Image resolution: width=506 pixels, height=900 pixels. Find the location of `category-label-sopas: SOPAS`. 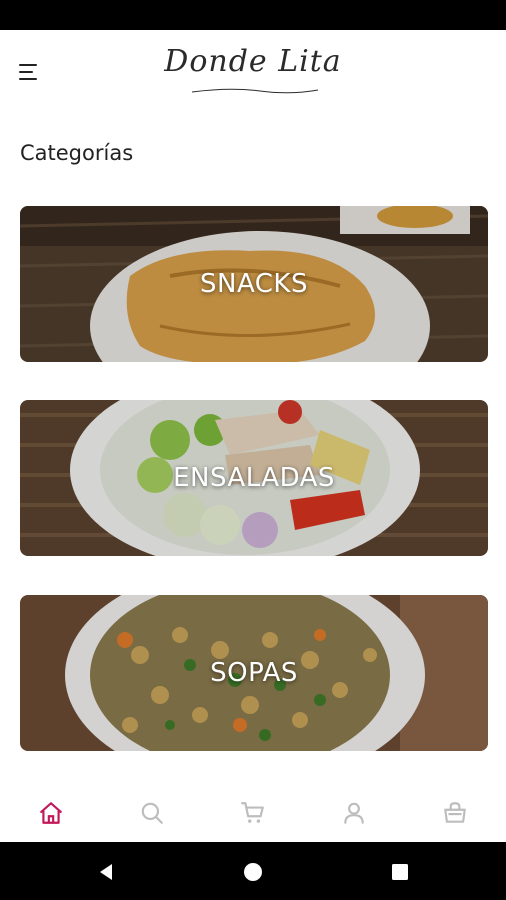

category-label-sopas: SOPAS is located at coordinates (254, 673).